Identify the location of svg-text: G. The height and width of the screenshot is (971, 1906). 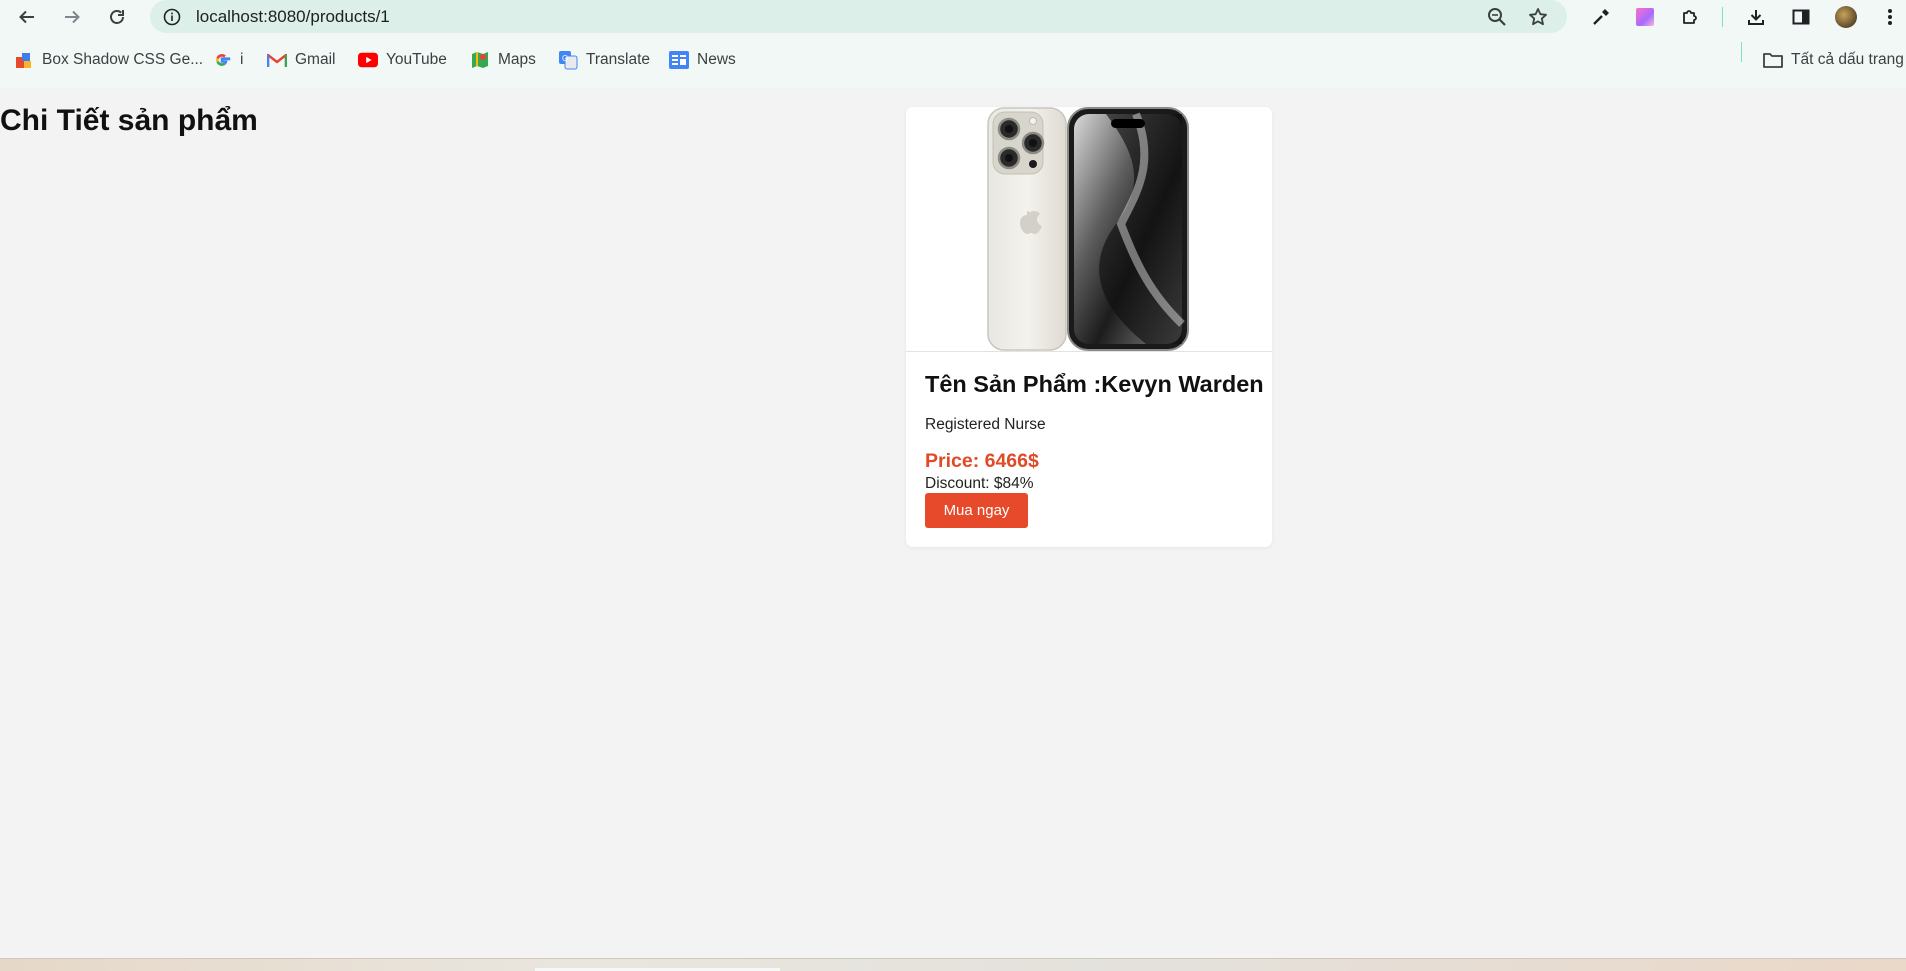
(565, 58).